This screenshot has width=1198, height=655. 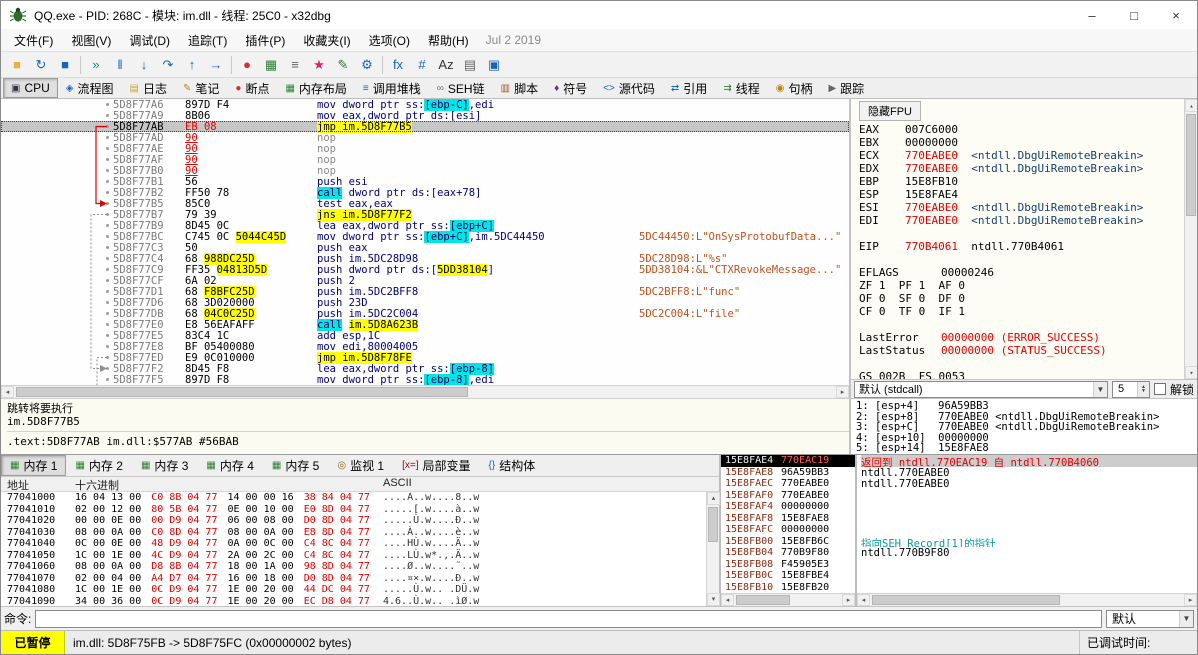 I want to click on register-row: EDI 770EABE0 <ntdll.DbgUiRemoteBreakin>, so click(x=1020, y=220).